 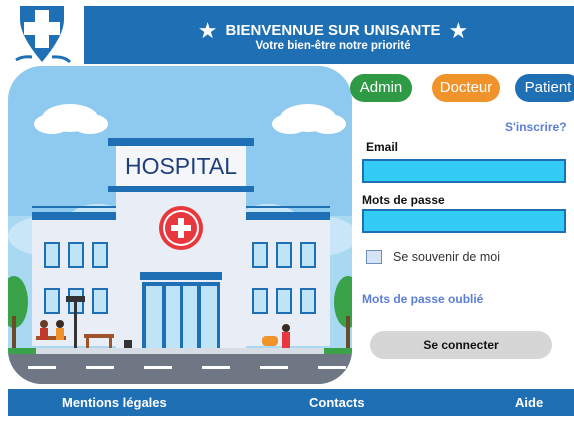 I want to click on logo, so click(x=42, y=32).